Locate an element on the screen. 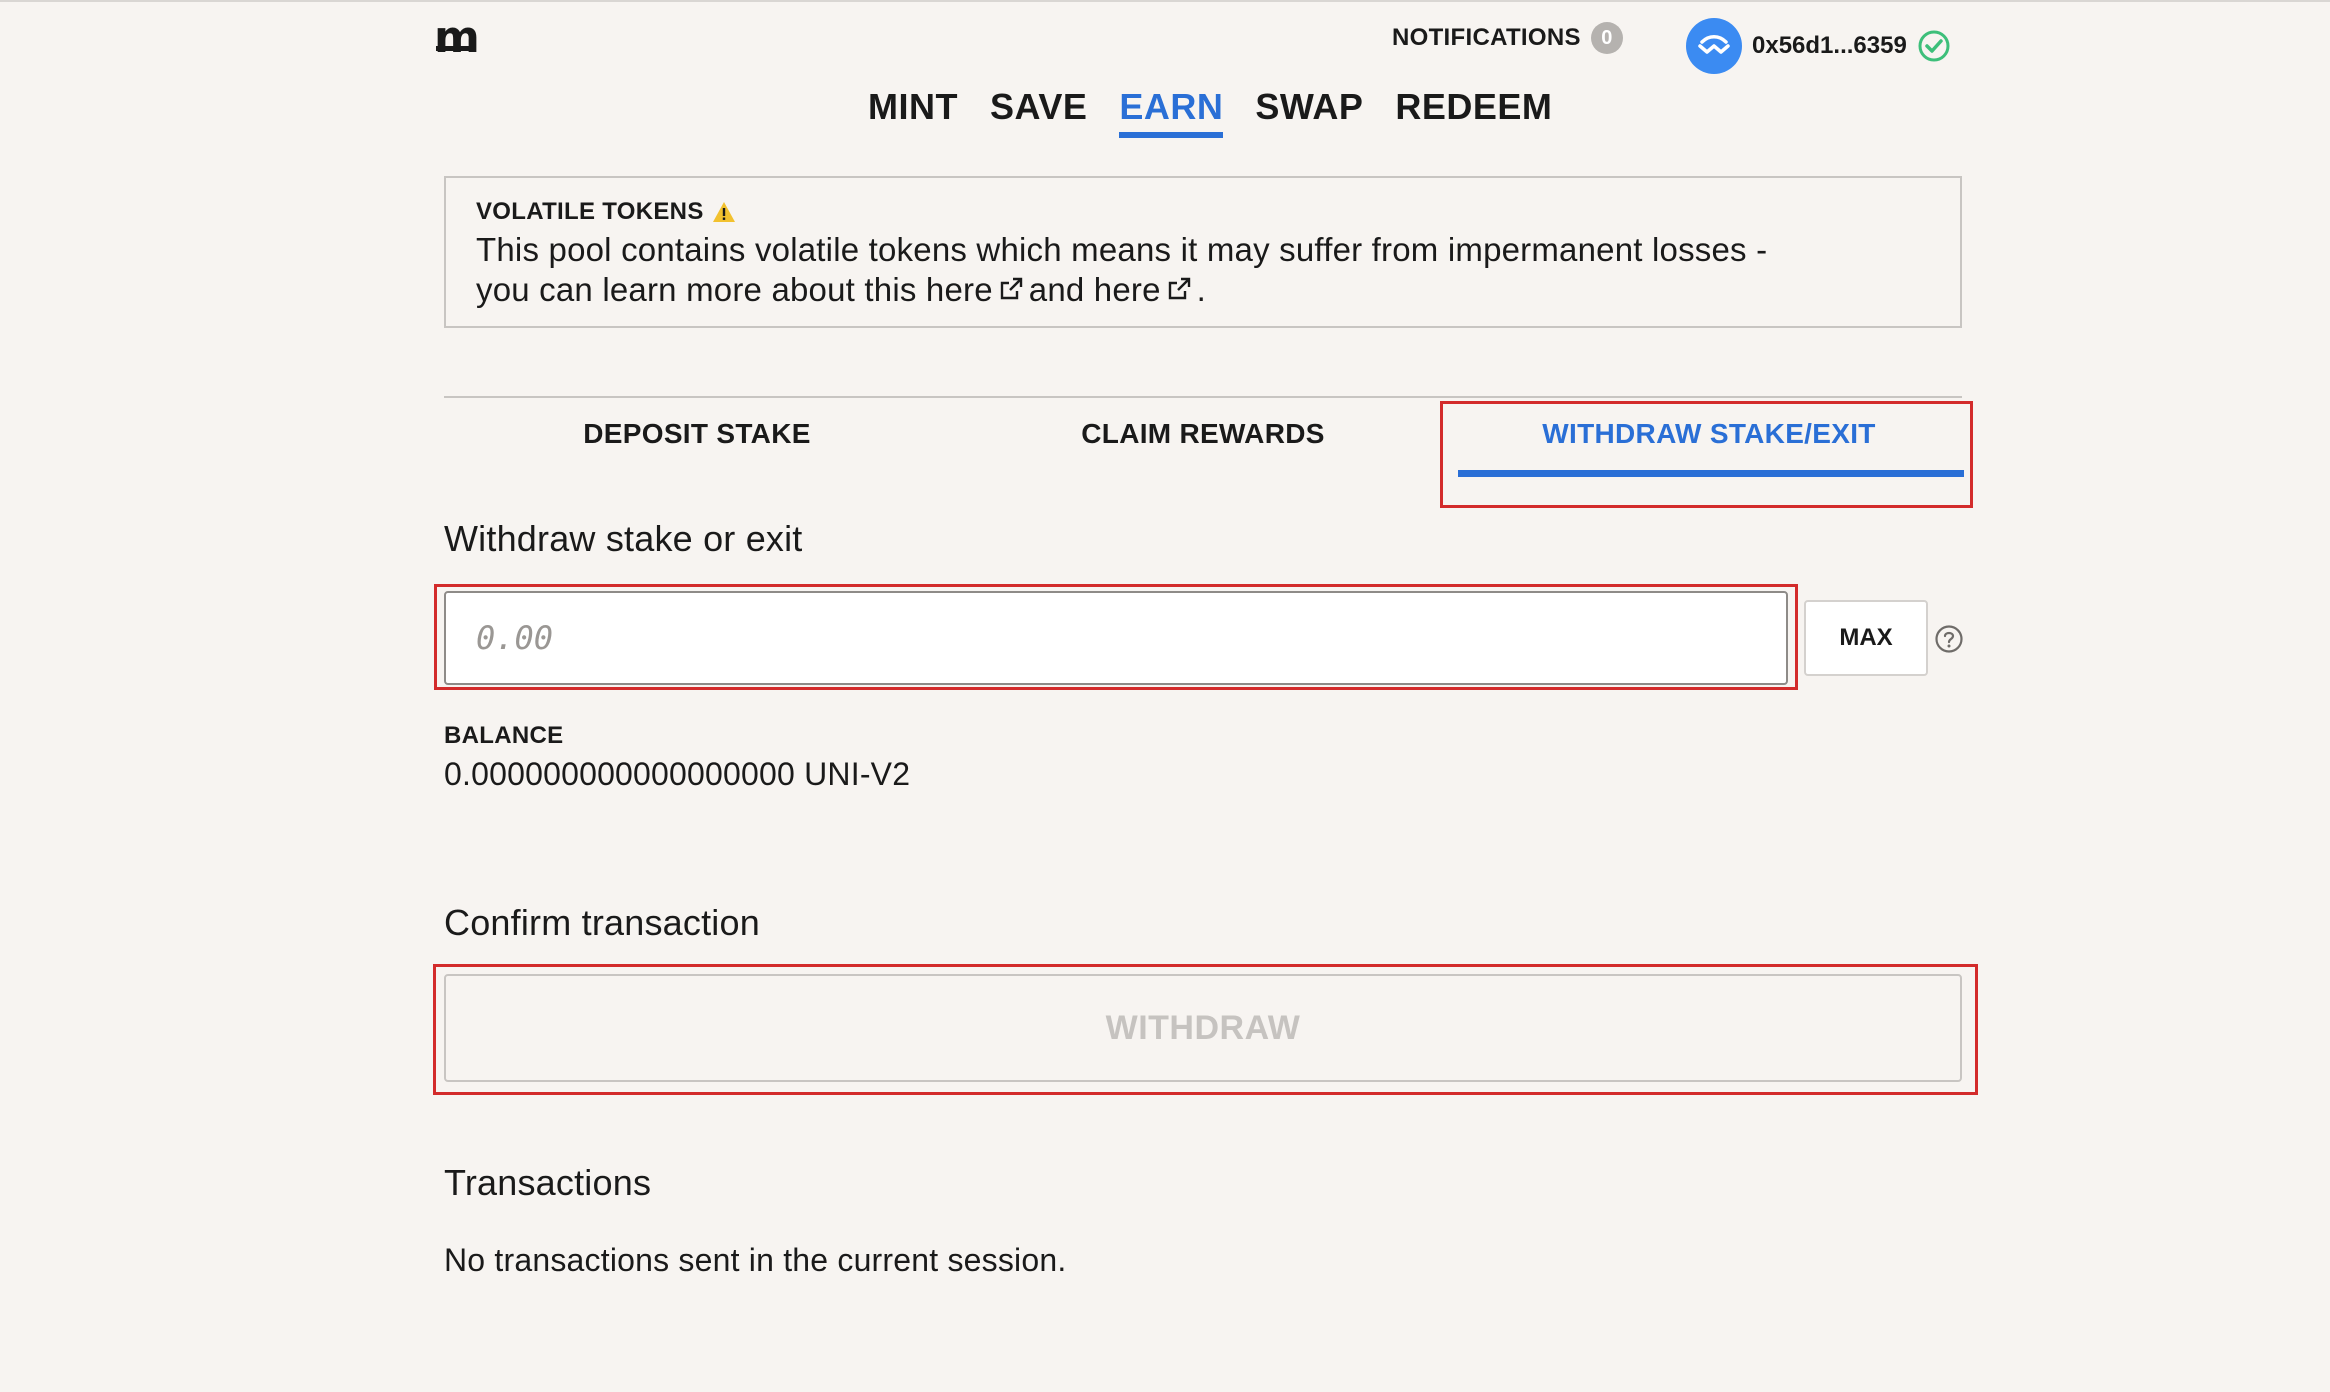 This screenshot has width=2330, height=1392. balance-title: BALANCE is located at coordinates (504, 735).